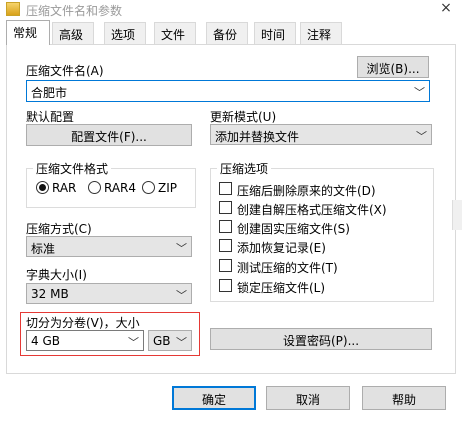 The height and width of the screenshot is (427, 462). Describe the element at coordinates (50, 294) in the screenshot. I see `dictionary-value: 32 MB` at that location.